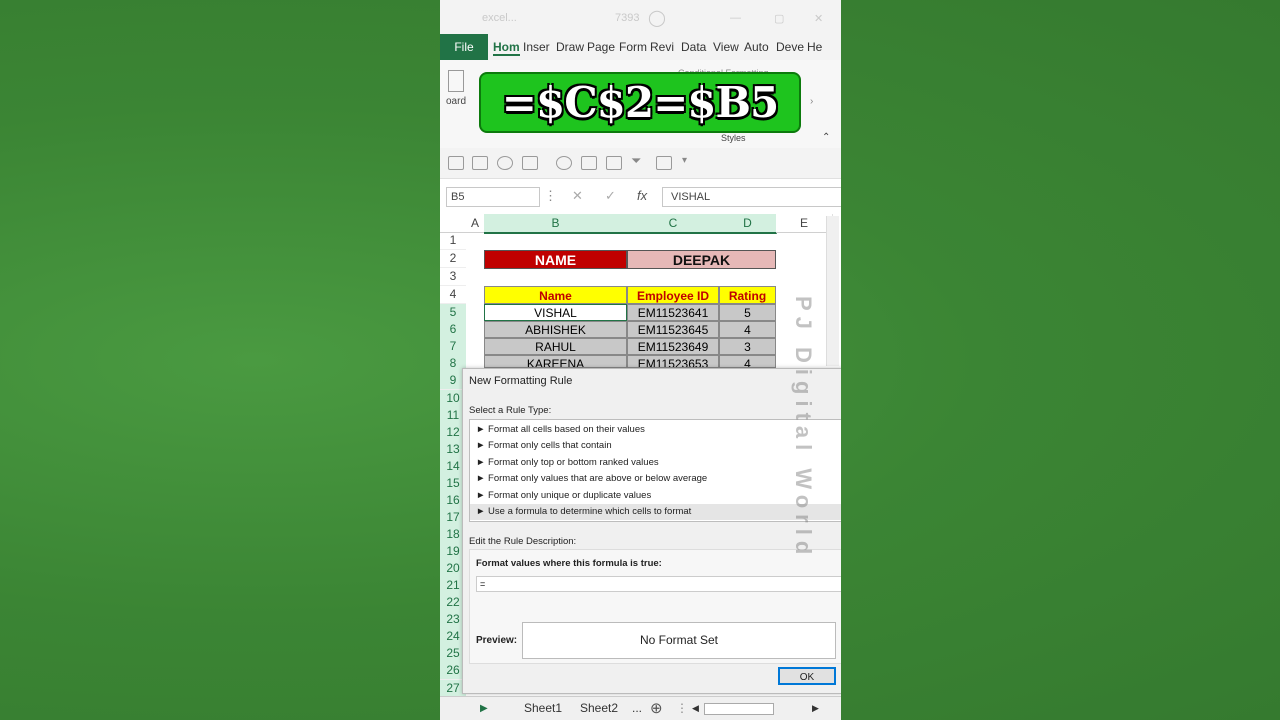 This screenshot has width=1280, height=720. I want to click on borders-icon, so click(530, 163).